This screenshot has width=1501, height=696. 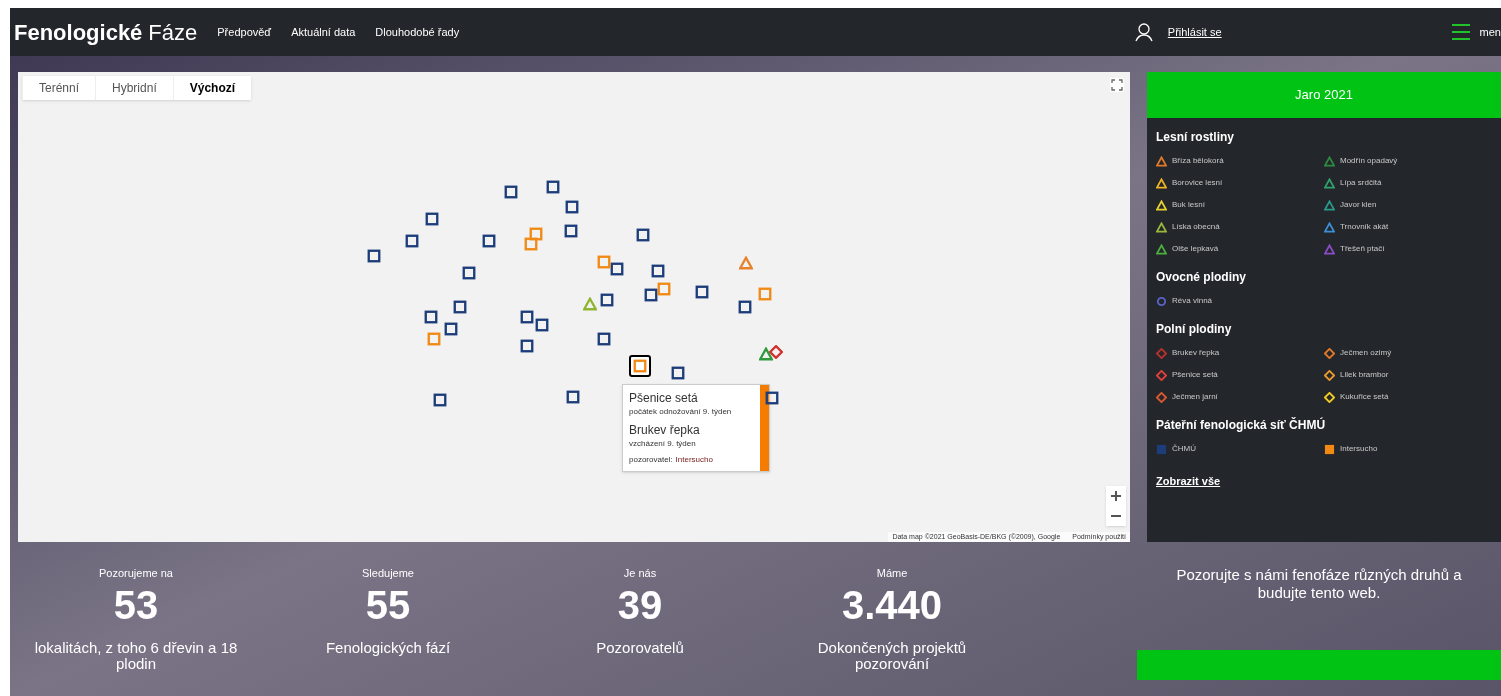 What do you see at coordinates (1366, 353) in the screenshot?
I see `legend-item-label: Ječmen ozimý` at bounding box center [1366, 353].